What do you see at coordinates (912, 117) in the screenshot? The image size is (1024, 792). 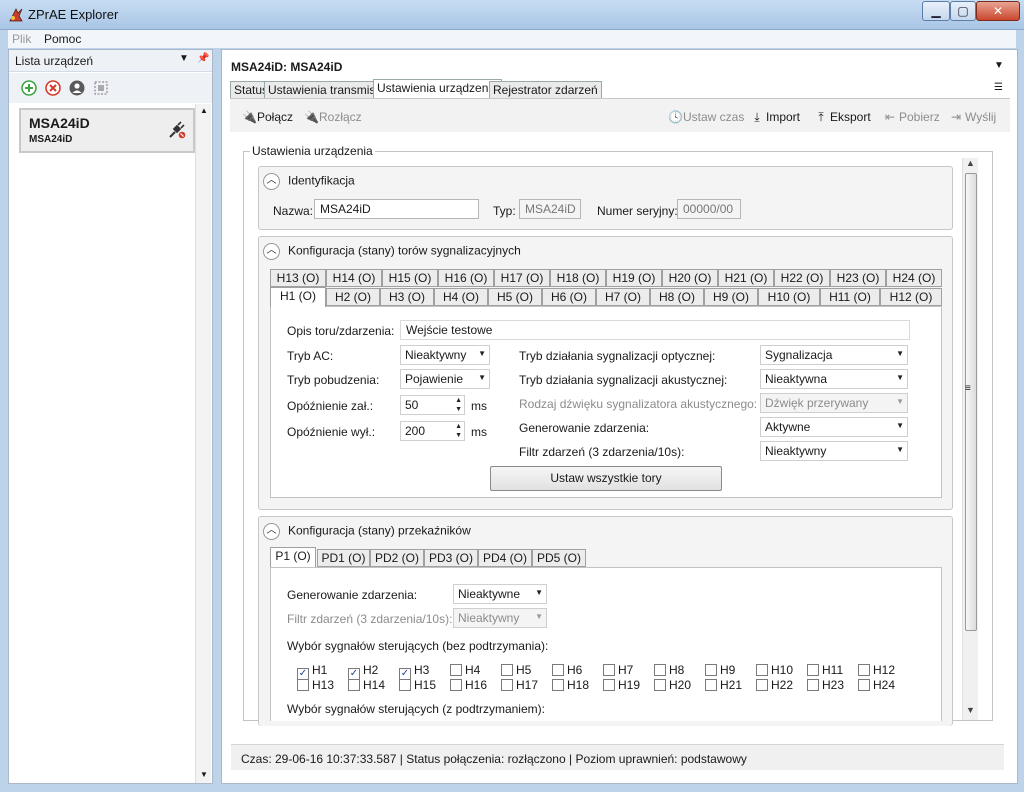 I see `fetch-button: ⇤ Pobierz` at bounding box center [912, 117].